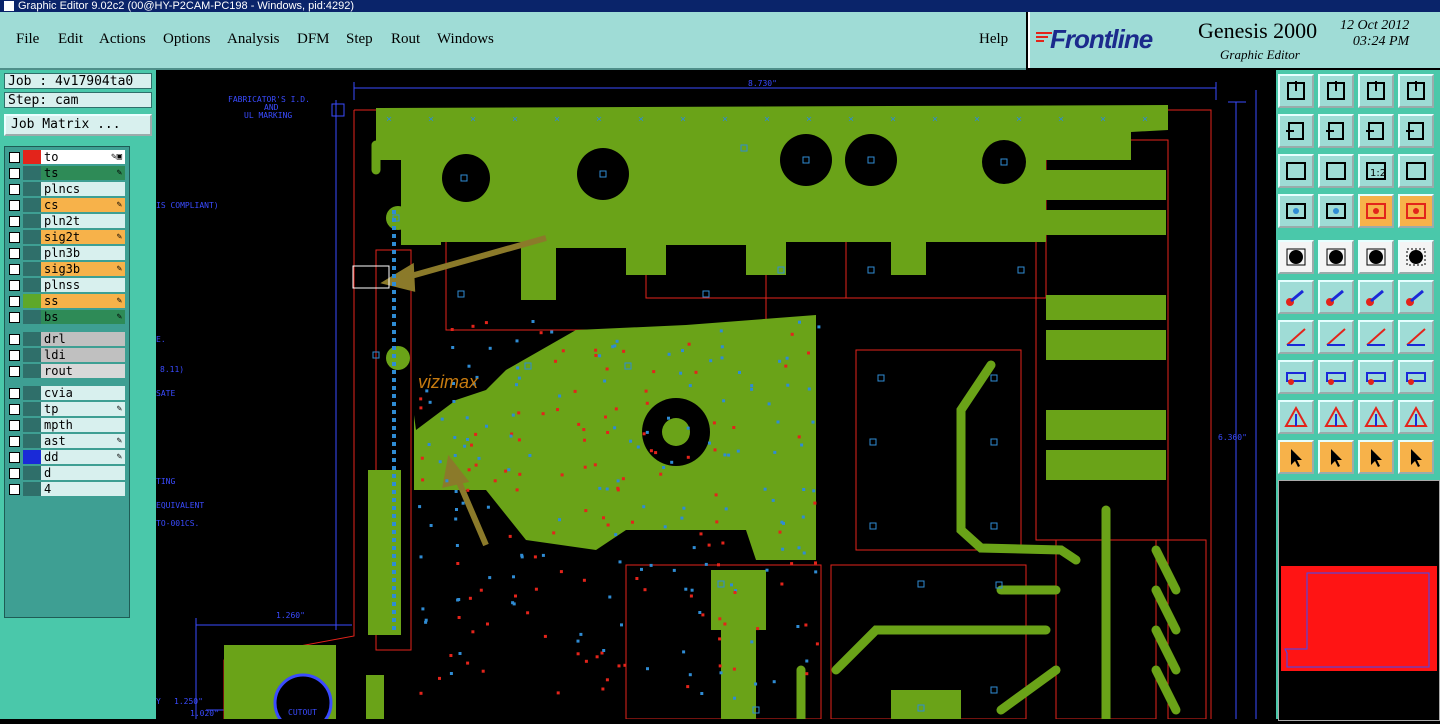 The height and width of the screenshot is (724, 1440). What do you see at coordinates (67, 205) in the screenshot?
I see `layer-row: cs ✎` at bounding box center [67, 205].